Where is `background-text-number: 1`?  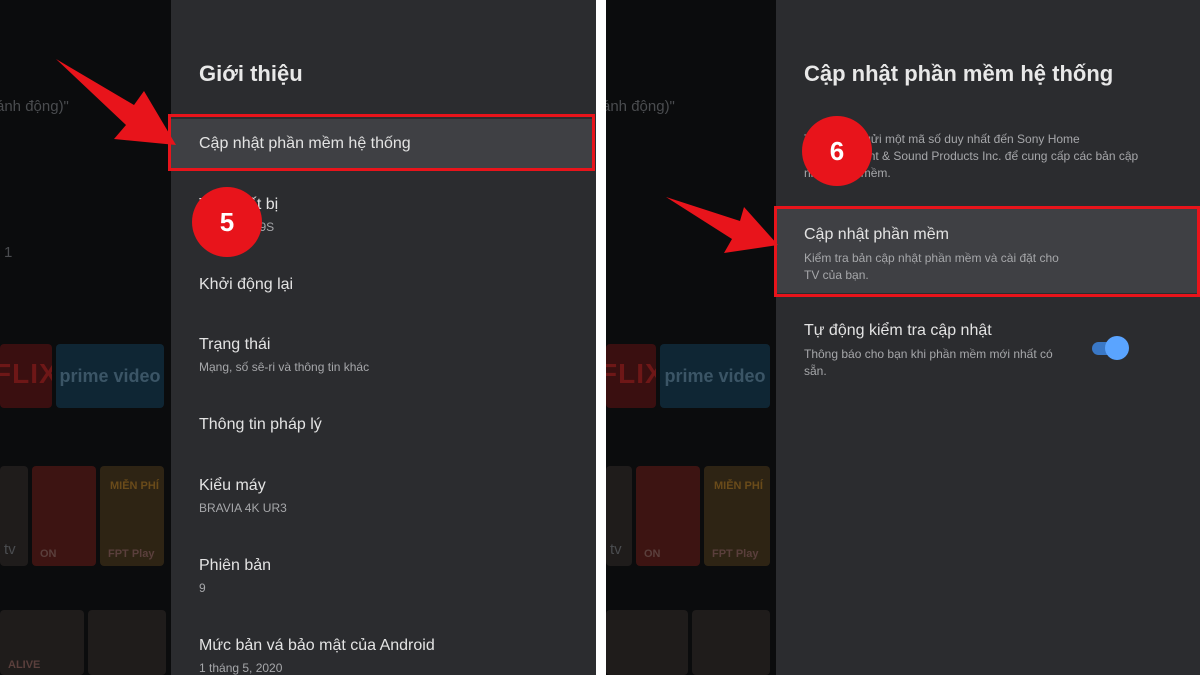
background-text-number: 1 is located at coordinates (8, 252).